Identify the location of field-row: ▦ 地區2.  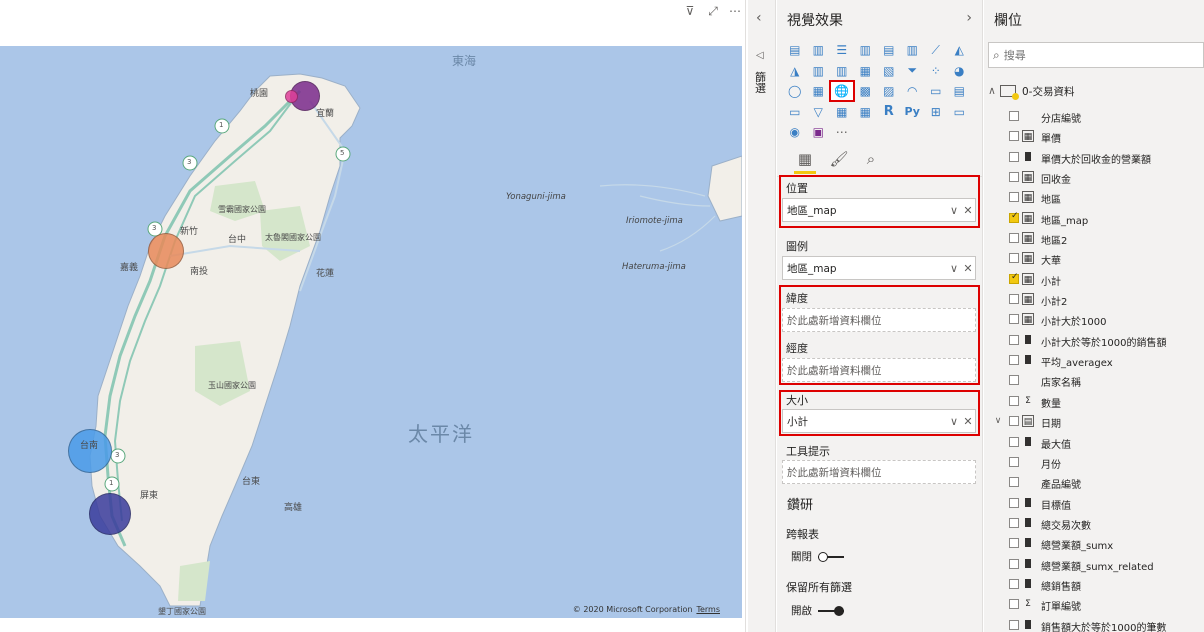
(1094, 238).